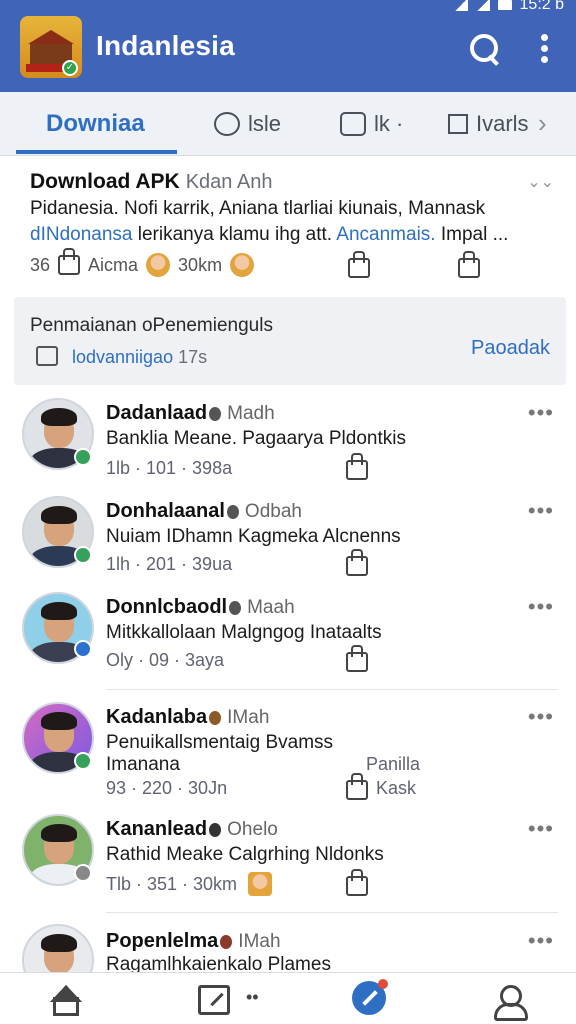  I want to click on banner-subtitle-text: lodvanniigao, so click(123, 357).